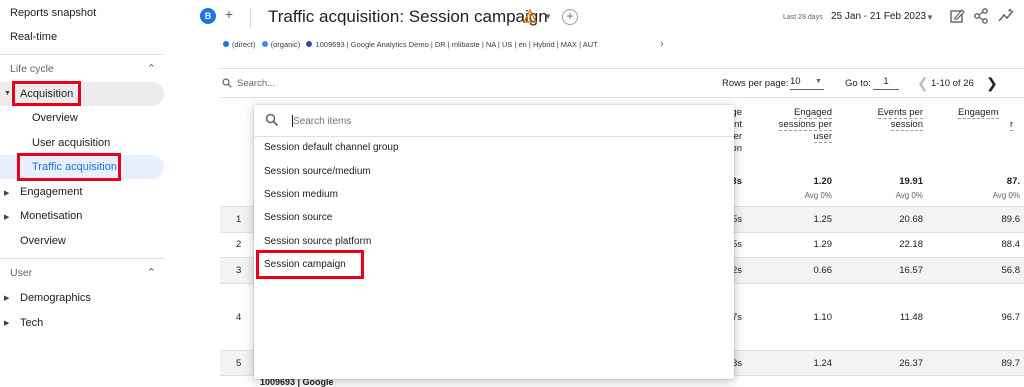  What do you see at coordinates (1006, 16) in the screenshot?
I see `insights-icon` at bounding box center [1006, 16].